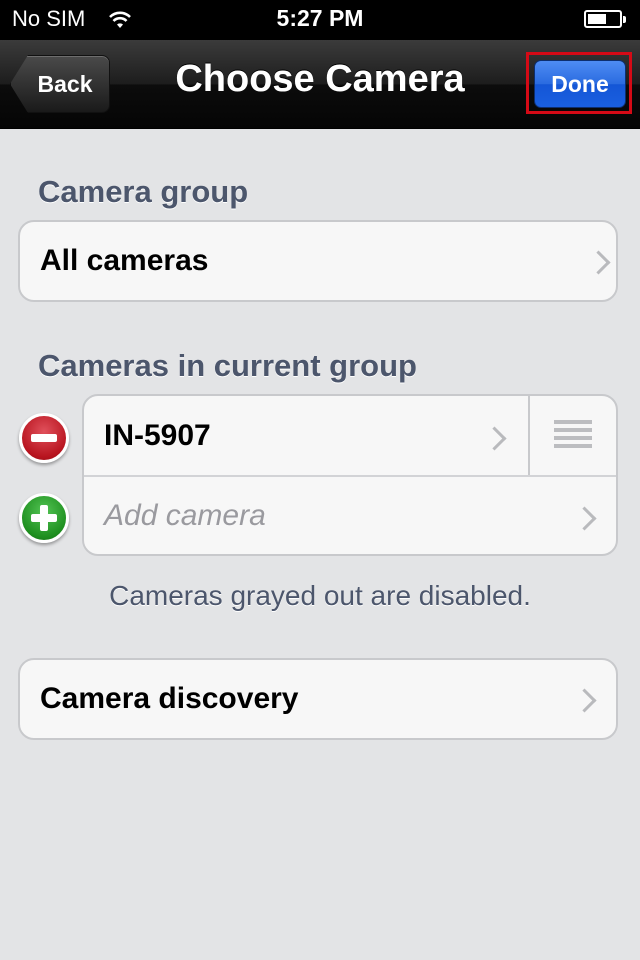 The image size is (640, 960). I want to click on reorder-icon, so click(573, 434).